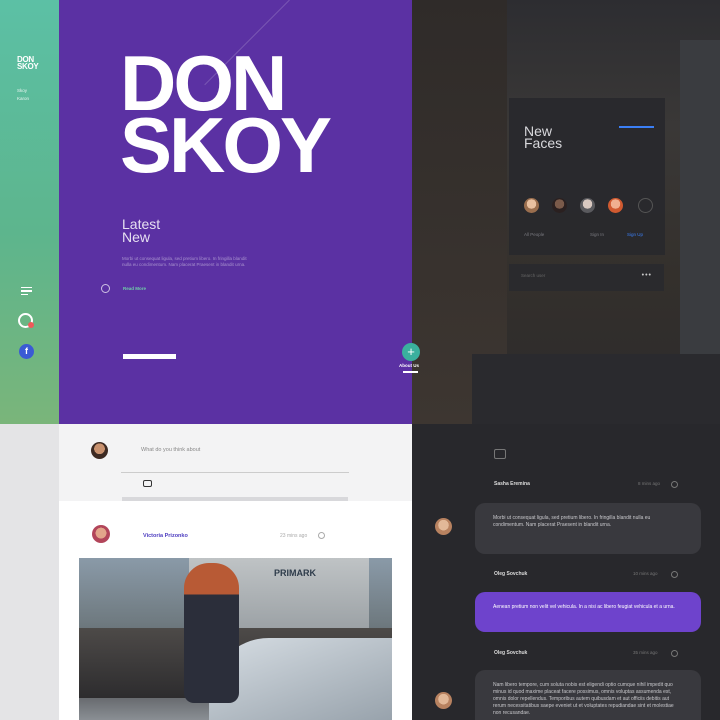 This screenshot has width=720, height=720. I want to click on rail-subnav: Skoy Karon, so click(23, 95).